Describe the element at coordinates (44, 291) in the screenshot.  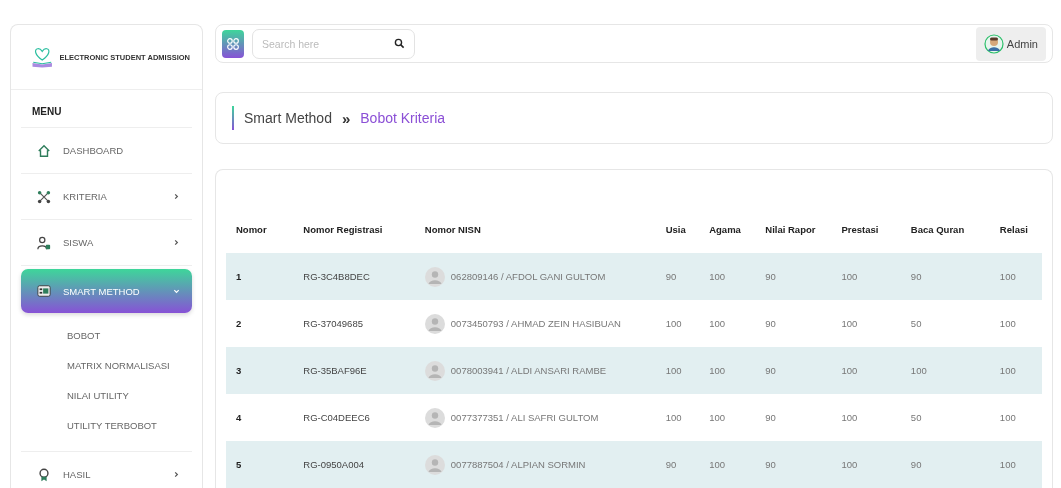
I see `board-icon` at that location.